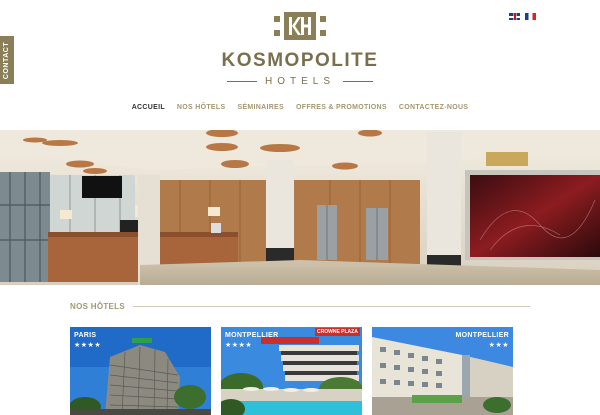 This screenshot has width=600, height=415. I want to click on nav-item-offres: OFFRES & PROMOTIONS, so click(341, 107).